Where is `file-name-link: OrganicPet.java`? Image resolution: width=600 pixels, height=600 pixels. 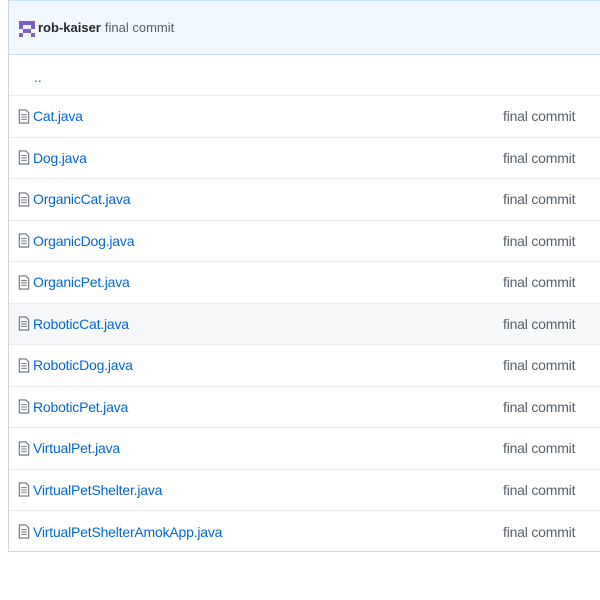
file-name-link: OrganicPet.java is located at coordinates (81, 282).